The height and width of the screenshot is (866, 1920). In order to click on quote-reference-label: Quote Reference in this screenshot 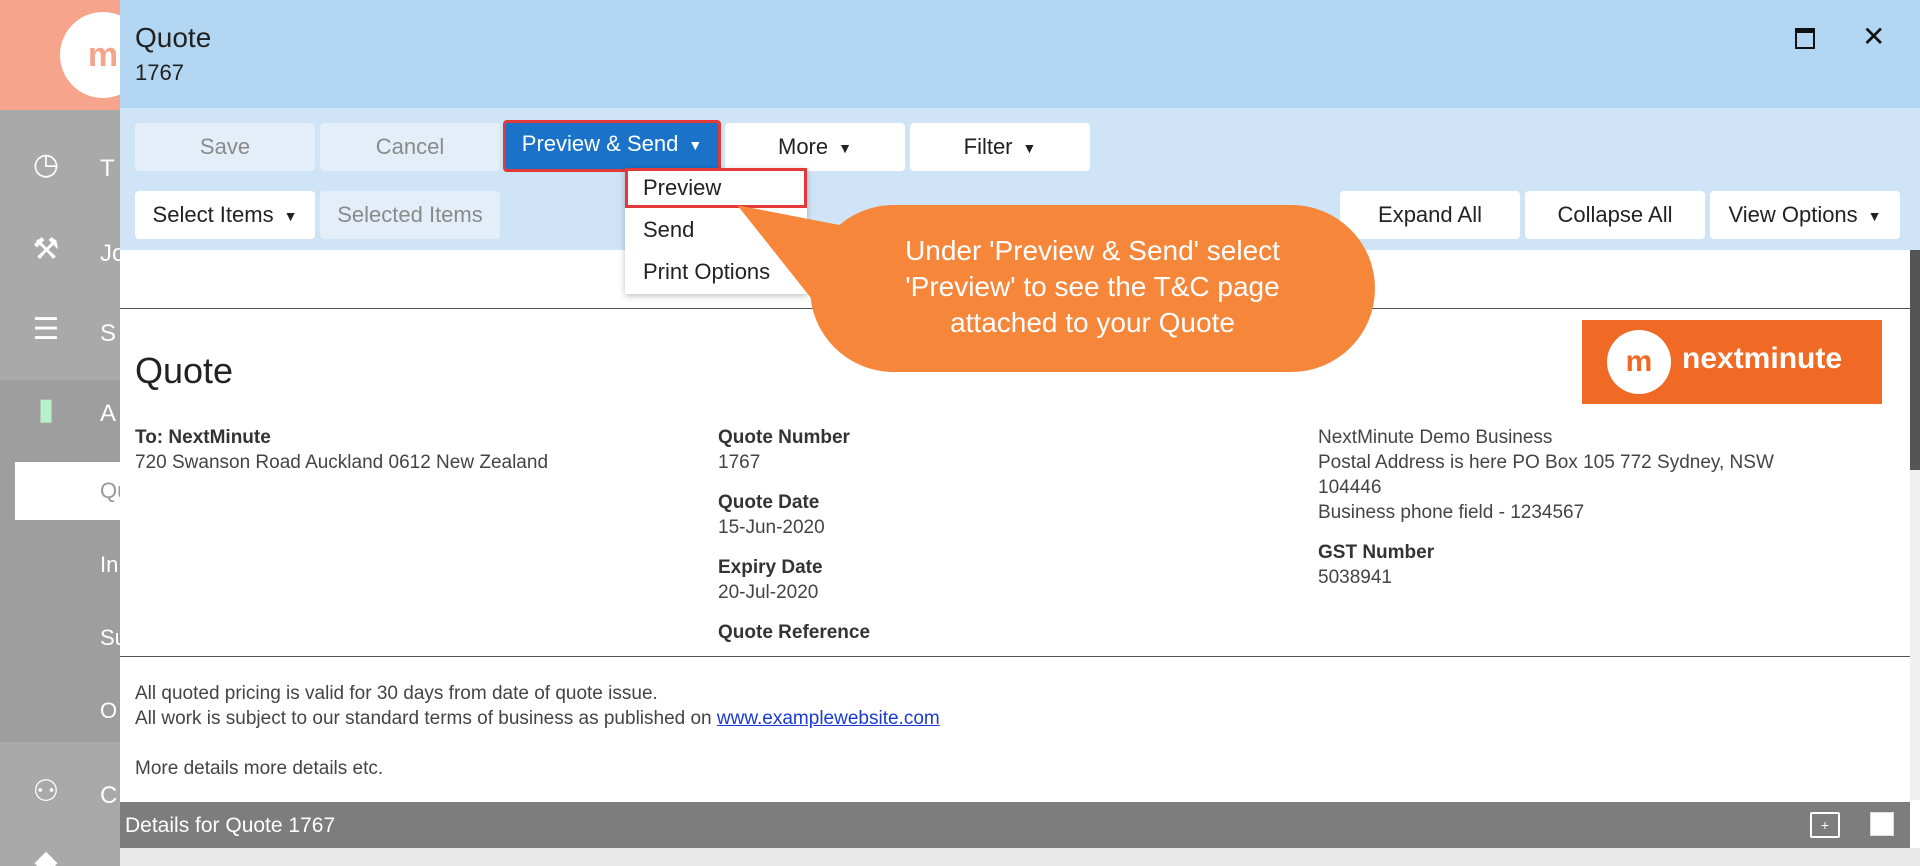, I will do `click(794, 632)`.